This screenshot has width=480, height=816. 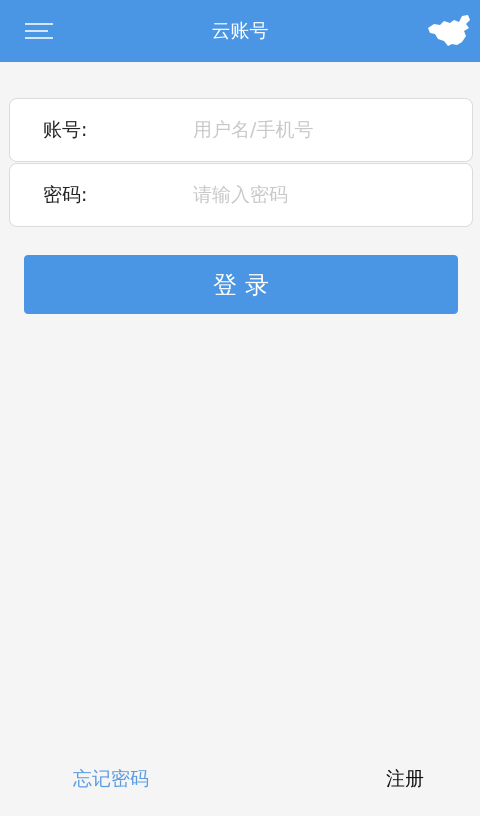 What do you see at coordinates (39, 31) in the screenshot?
I see `menu-icon` at bounding box center [39, 31].